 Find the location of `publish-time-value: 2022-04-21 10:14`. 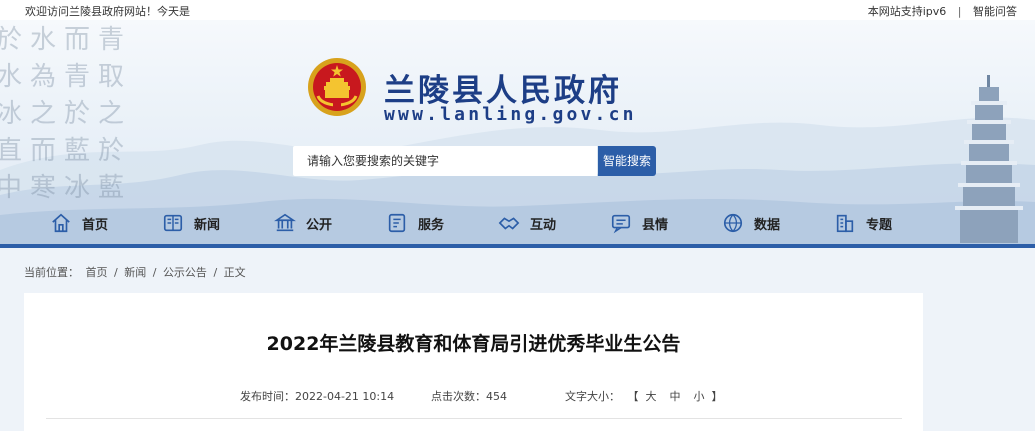

publish-time-value: 2022-04-21 10:14 is located at coordinates (345, 396).